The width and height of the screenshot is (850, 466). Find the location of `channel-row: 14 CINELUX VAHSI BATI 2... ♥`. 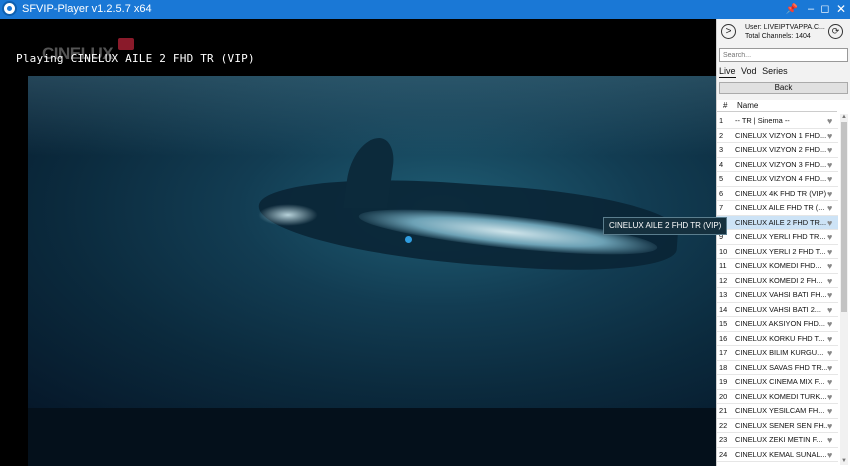

channel-row: 14 CINELUX VAHSI BATI 2... ♥ is located at coordinates (777, 310).